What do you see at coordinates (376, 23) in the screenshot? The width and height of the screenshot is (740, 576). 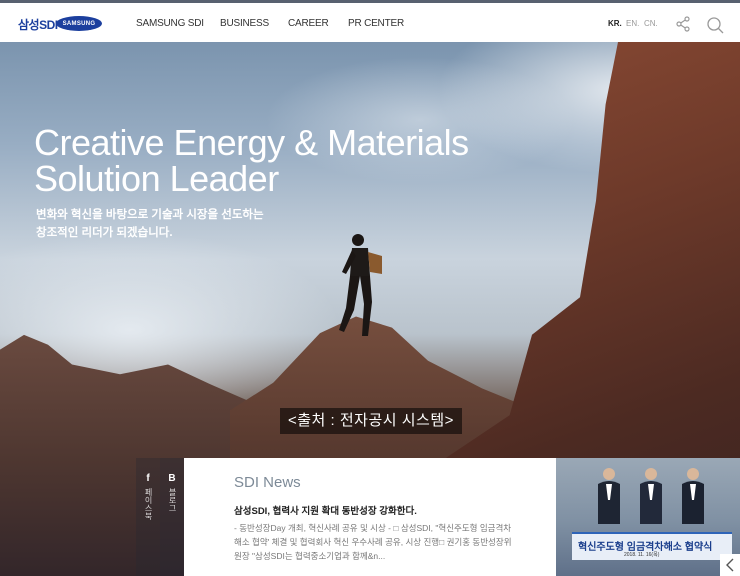 I see `nav-pr-center: PR CENTER` at bounding box center [376, 23].